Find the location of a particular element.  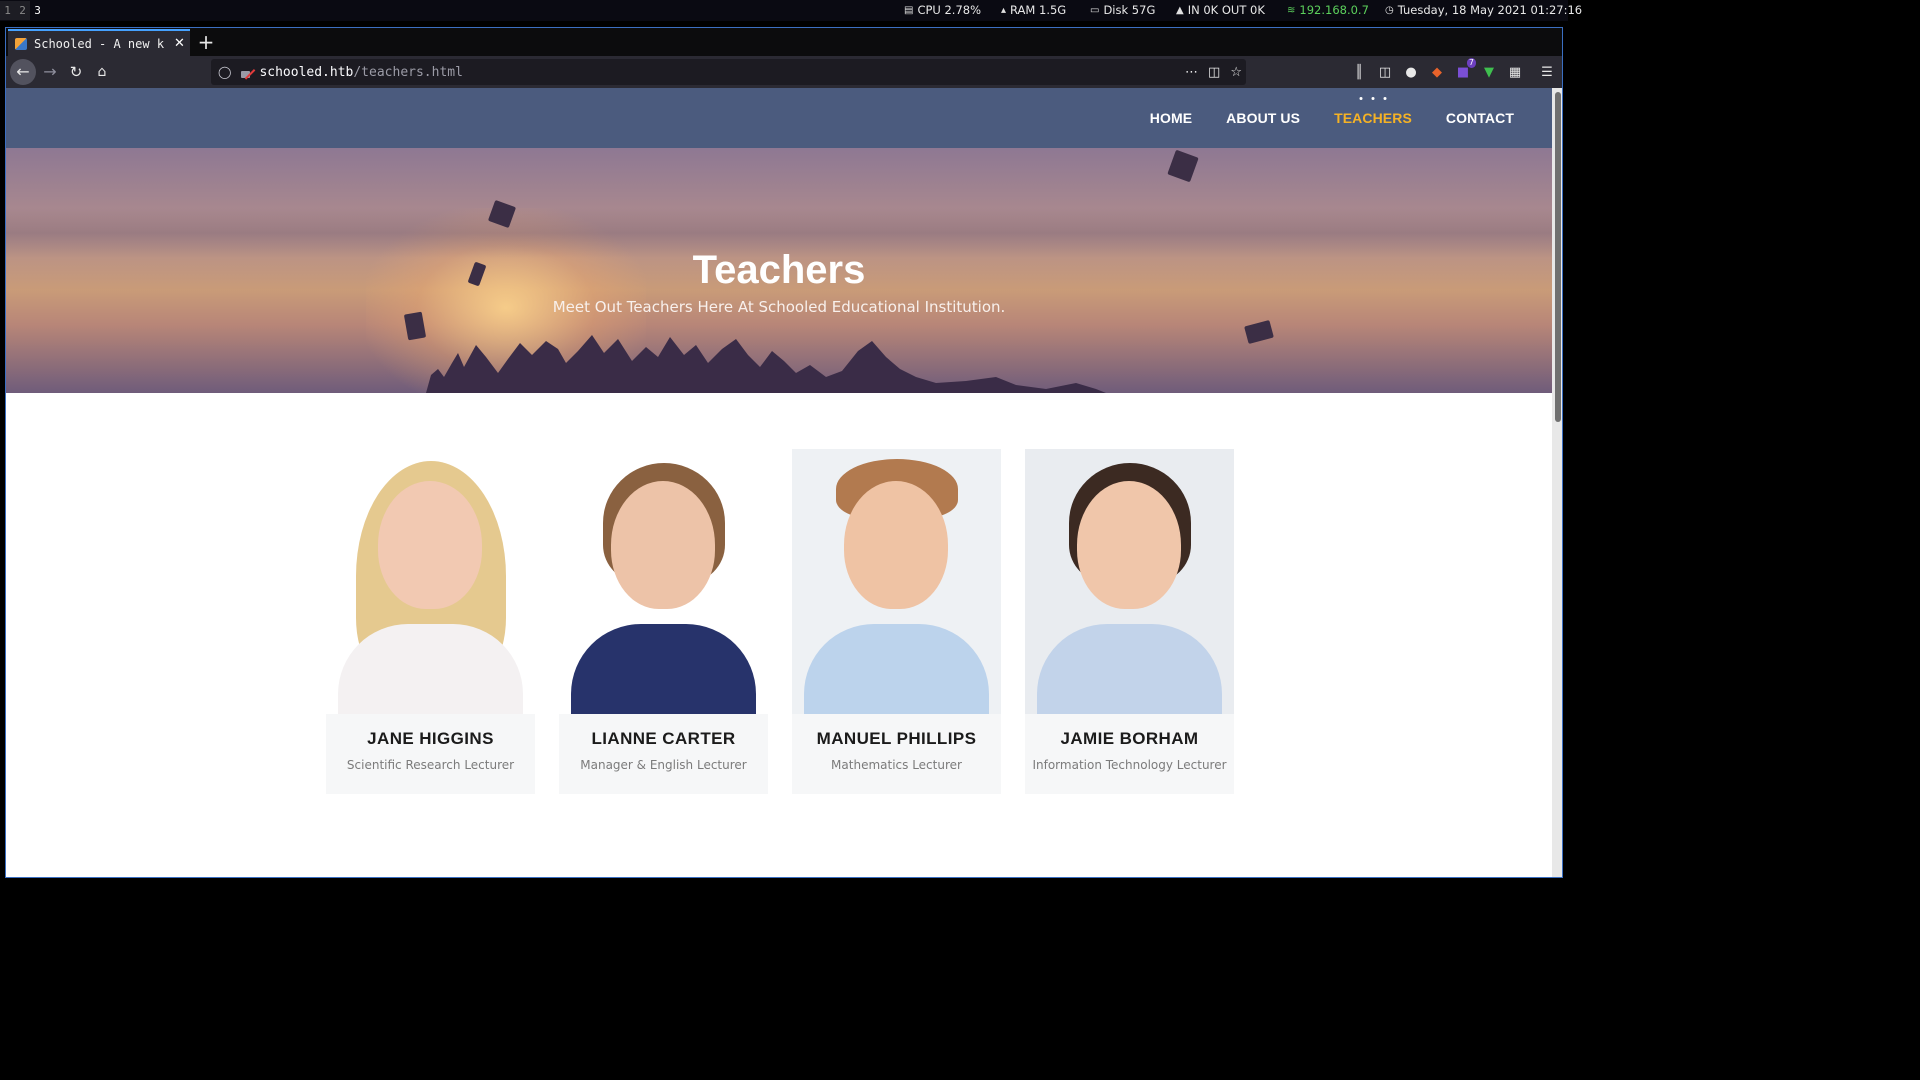

network-chart-icon: ▲ is located at coordinates (1180, 10).